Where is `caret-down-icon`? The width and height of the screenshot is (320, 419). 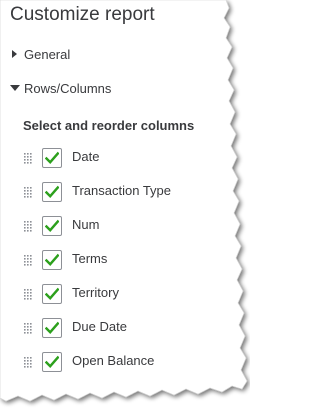
caret-down-icon is located at coordinates (15, 88).